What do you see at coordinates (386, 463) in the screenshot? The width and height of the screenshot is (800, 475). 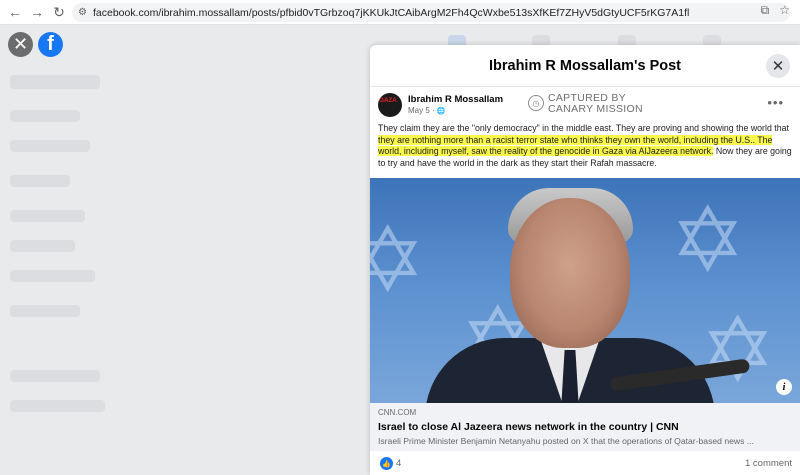 I see `like-reaction-icon: 👍` at bounding box center [386, 463].